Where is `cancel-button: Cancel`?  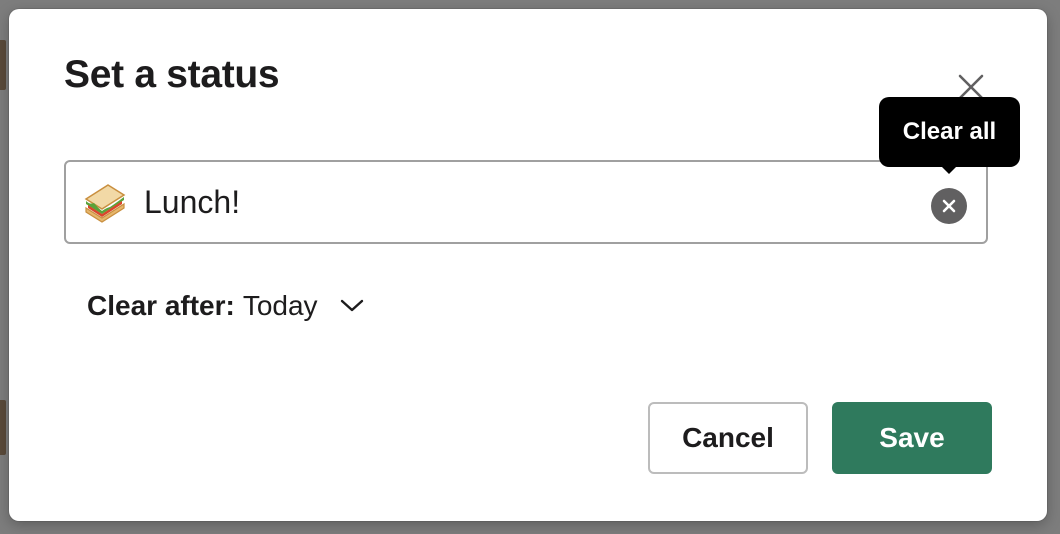 cancel-button: Cancel is located at coordinates (728, 438).